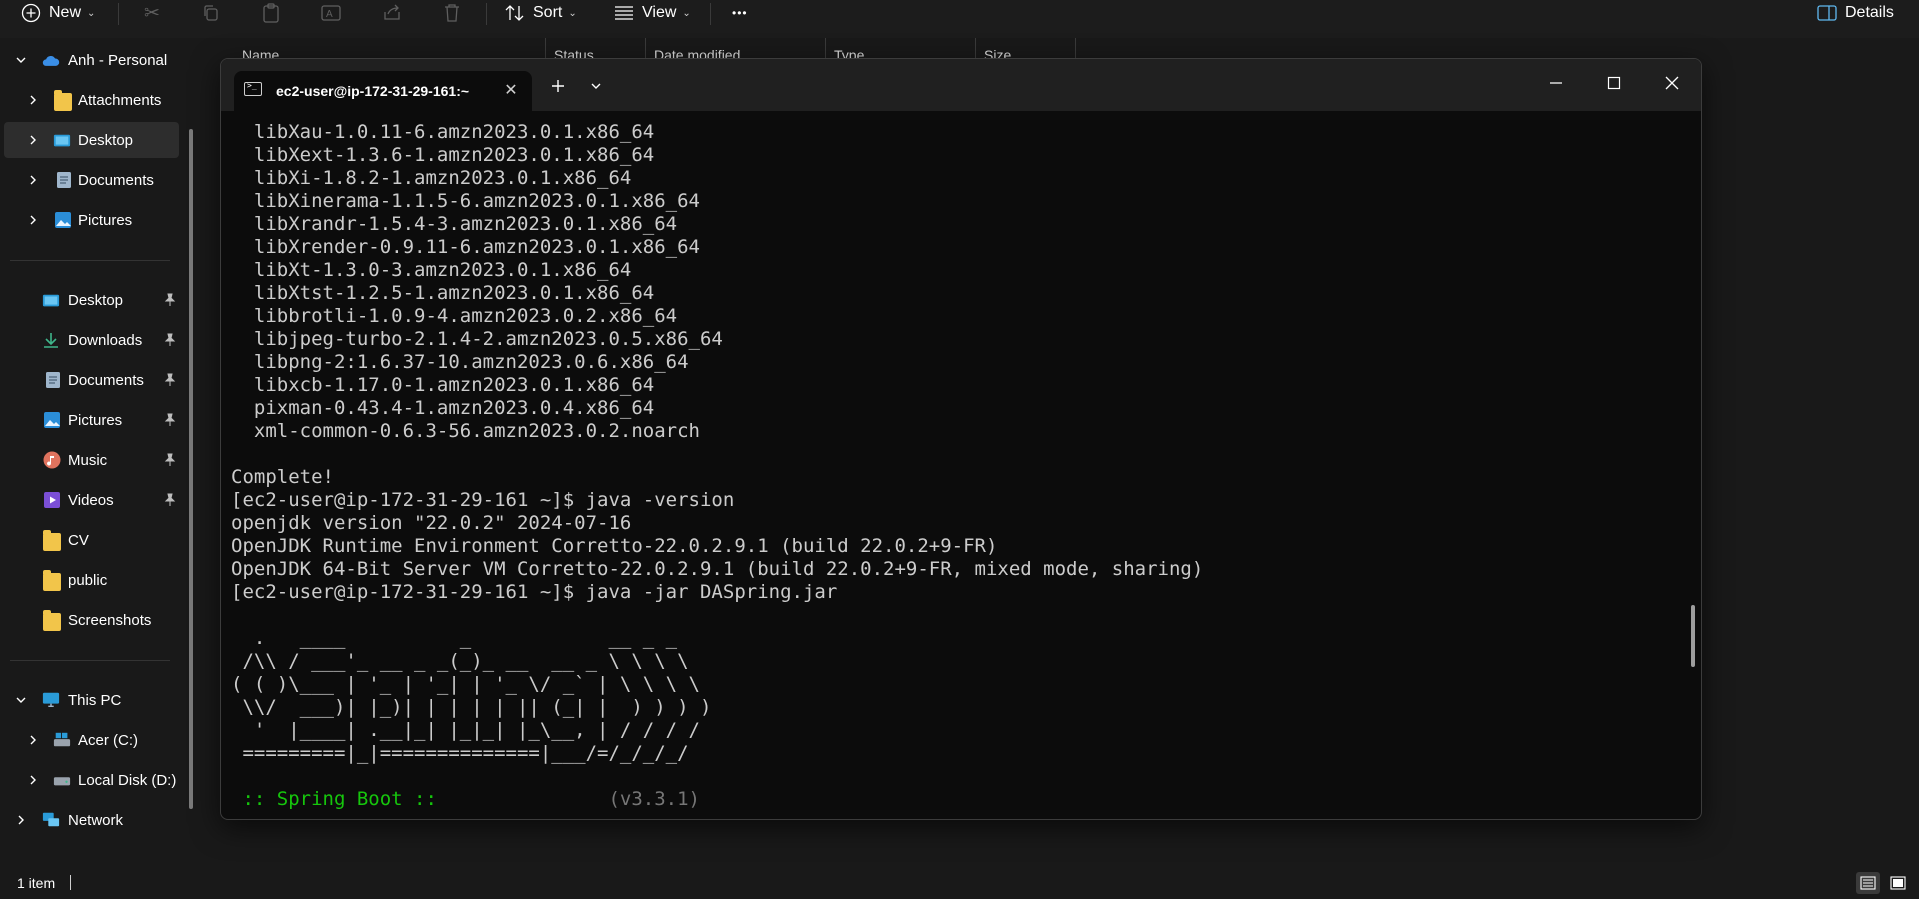 The height and width of the screenshot is (899, 1919). Describe the element at coordinates (91, 700) in the screenshot. I see `sidebar-item-this-pc: This PC` at that location.